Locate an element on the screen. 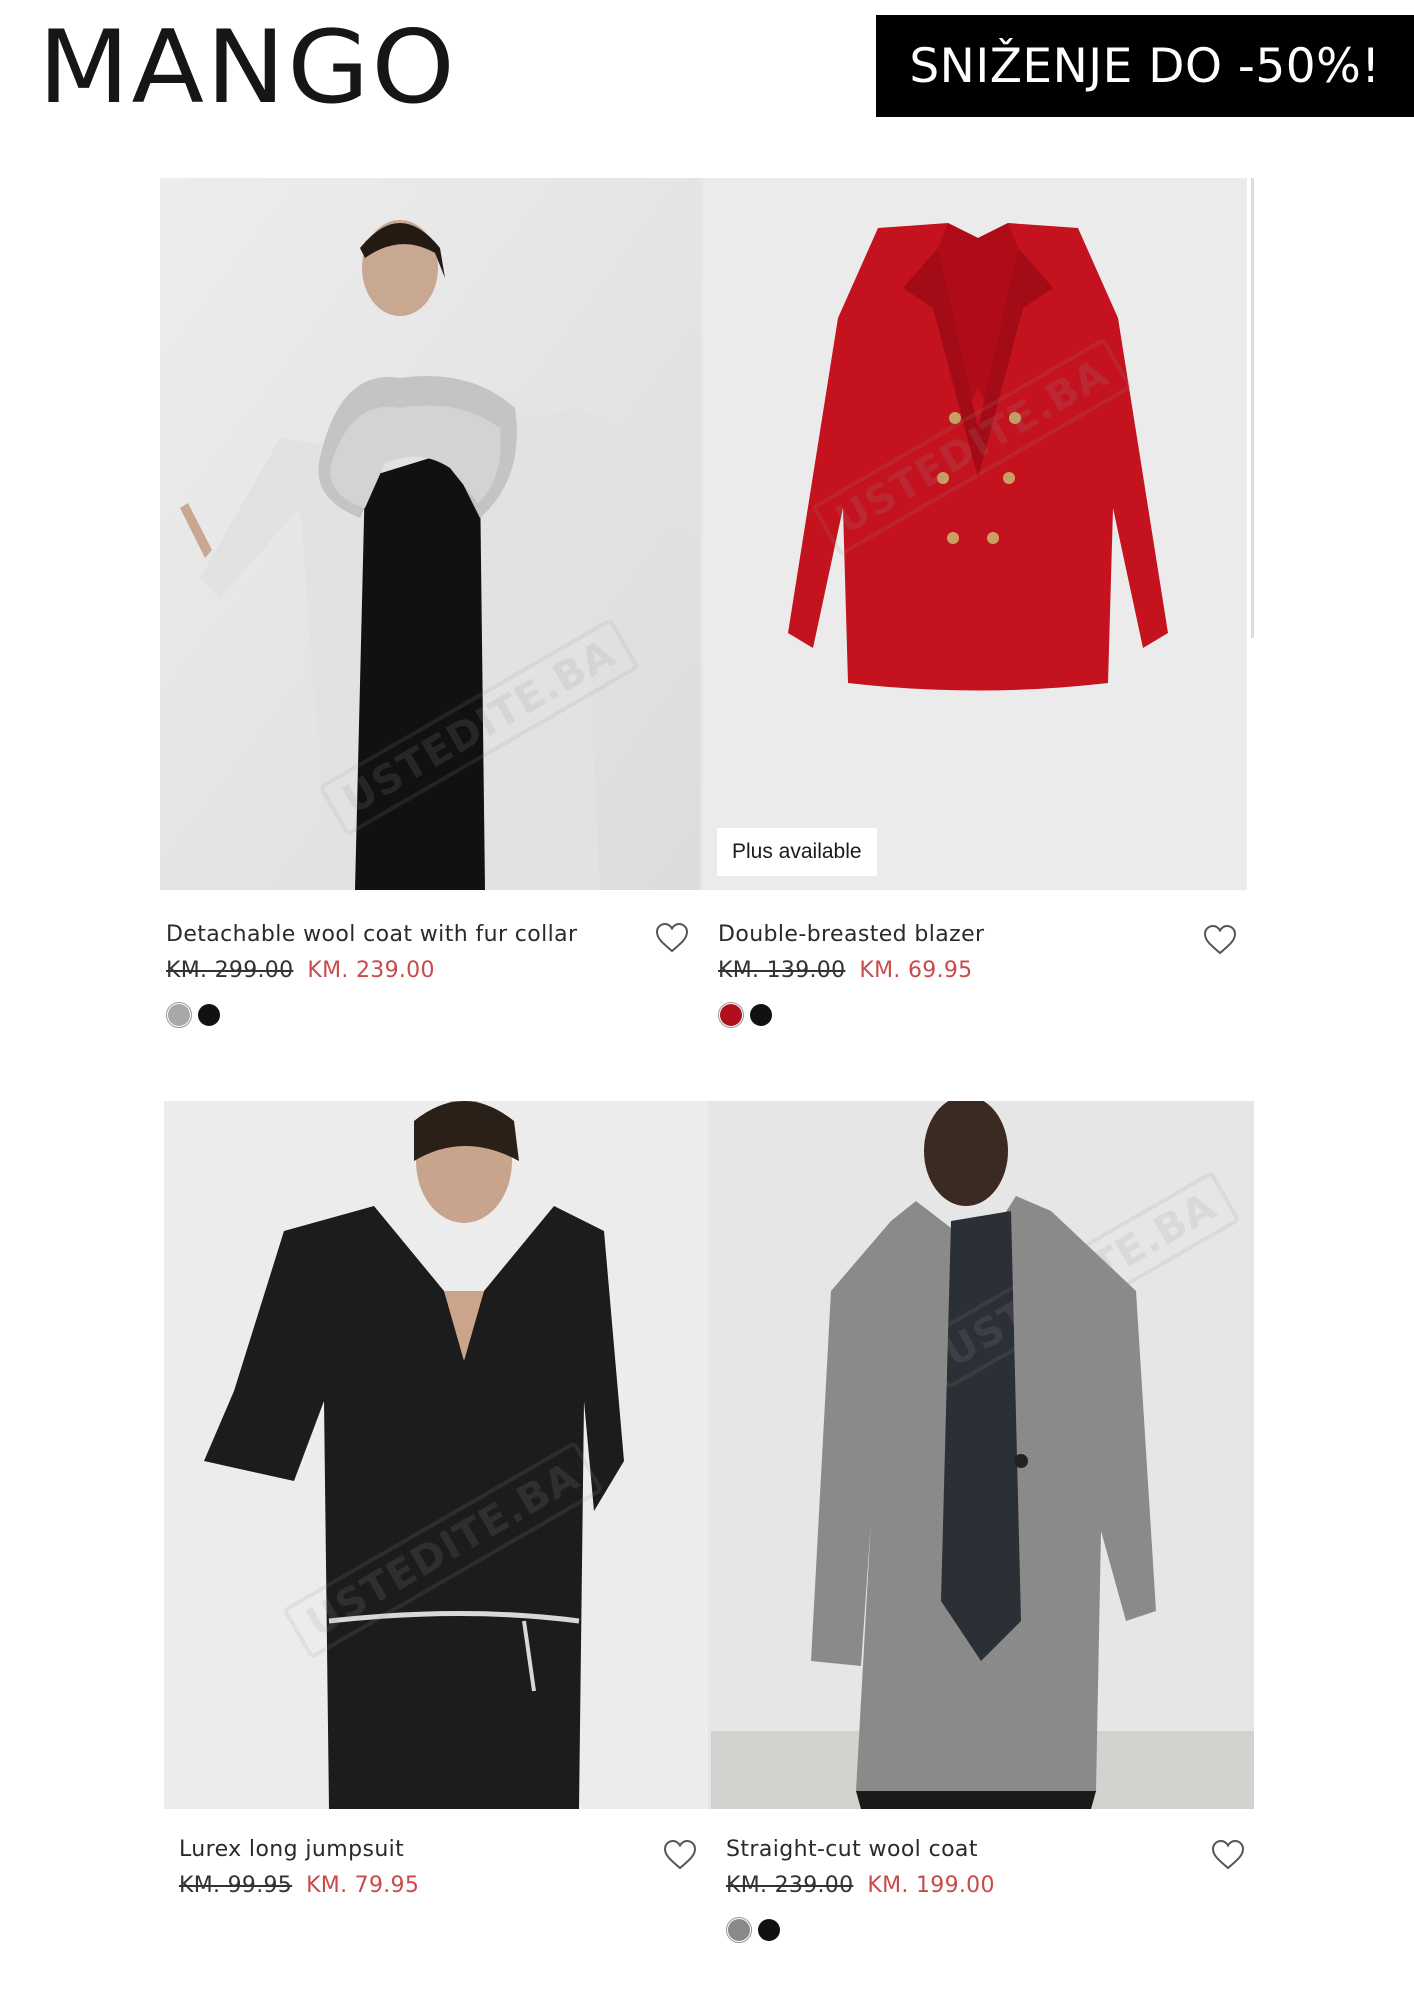  brand-logo: MANGO is located at coordinates (278, 67).